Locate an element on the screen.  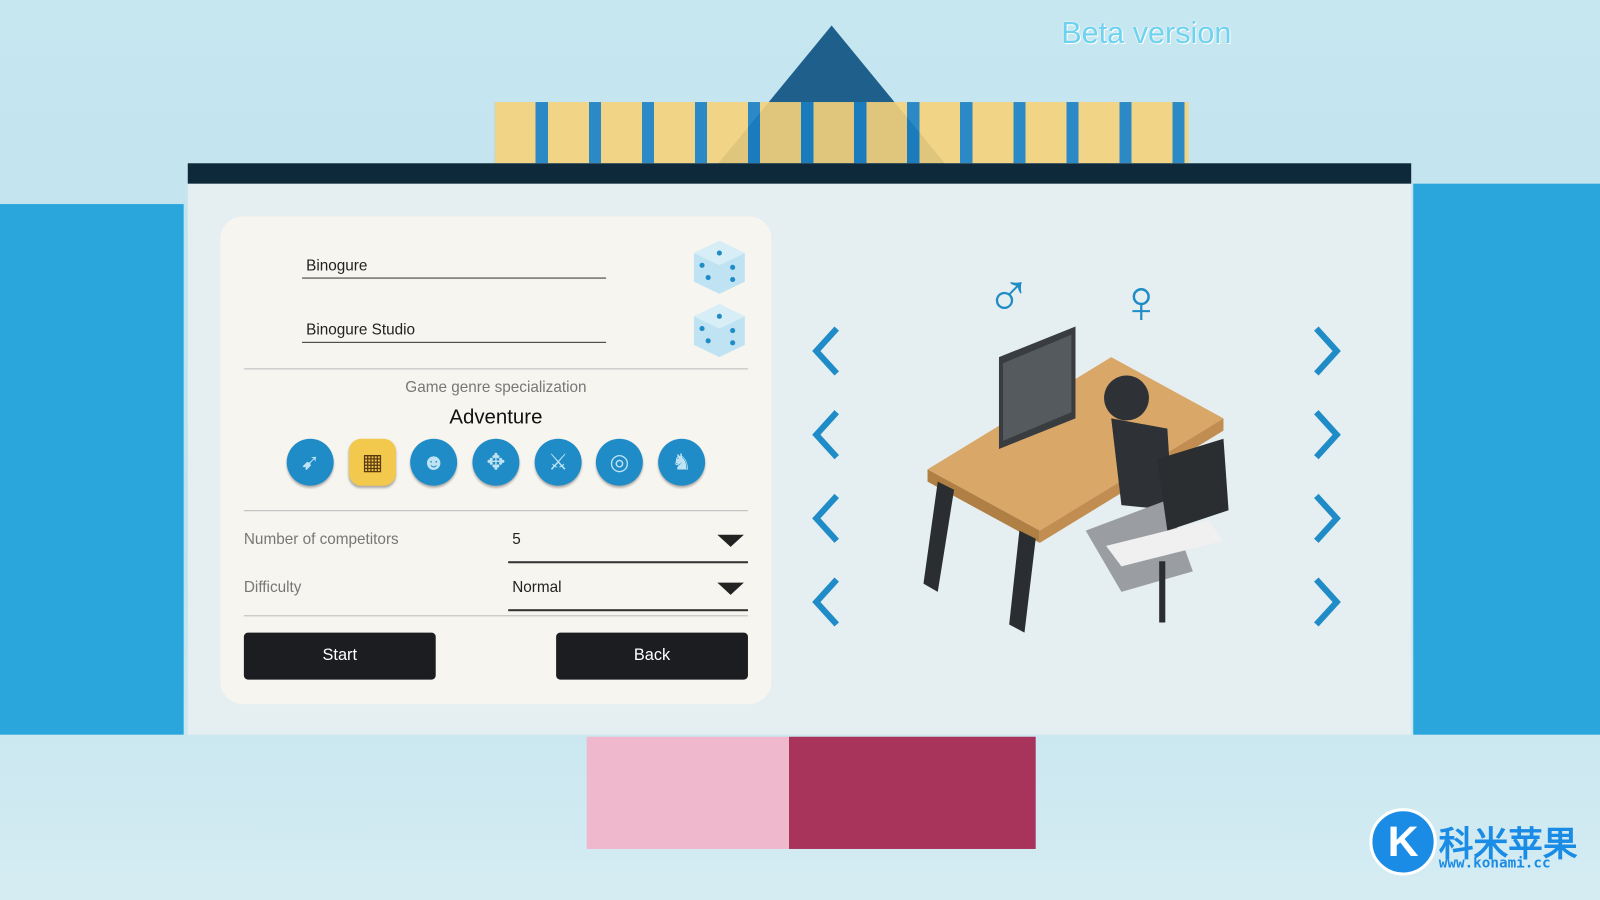
randomize-name-dice-icon is located at coordinates (719, 267).